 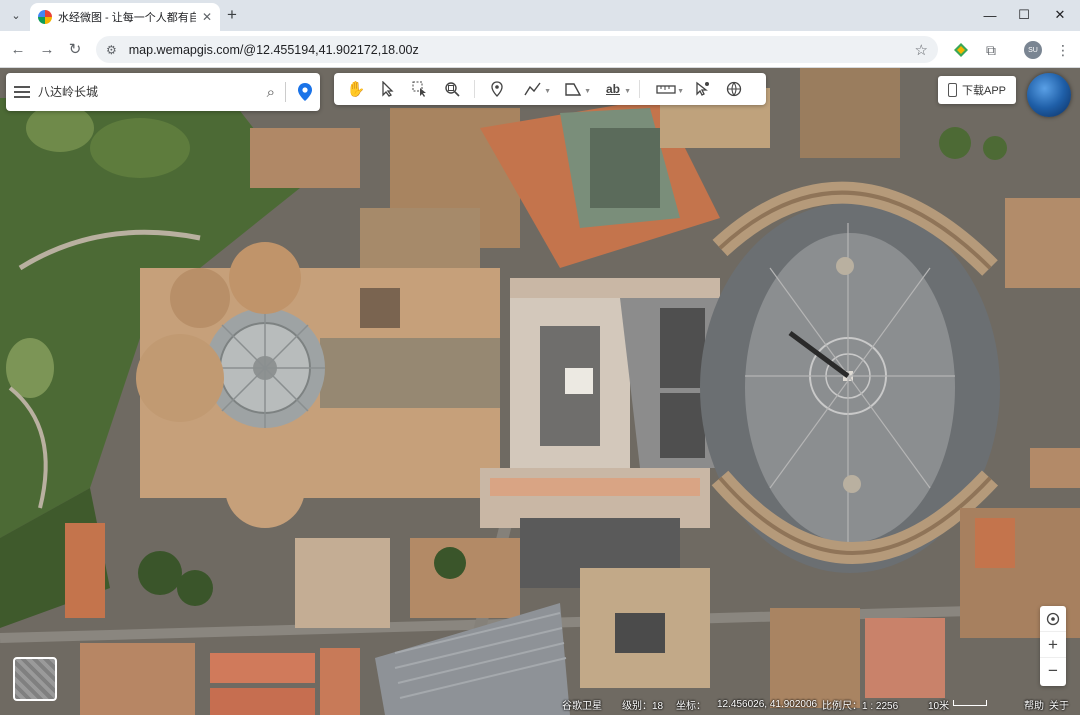 What do you see at coordinates (388, 89) in the screenshot?
I see `cursor-icon` at bounding box center [388, 89].